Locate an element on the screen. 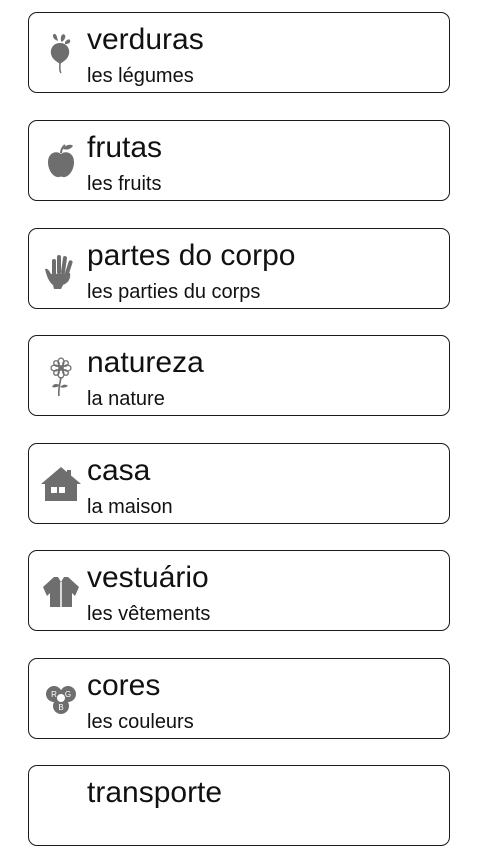 The width and height of the screenshot is (480, 846). category-title: casa is located at coordinates (119, 470).